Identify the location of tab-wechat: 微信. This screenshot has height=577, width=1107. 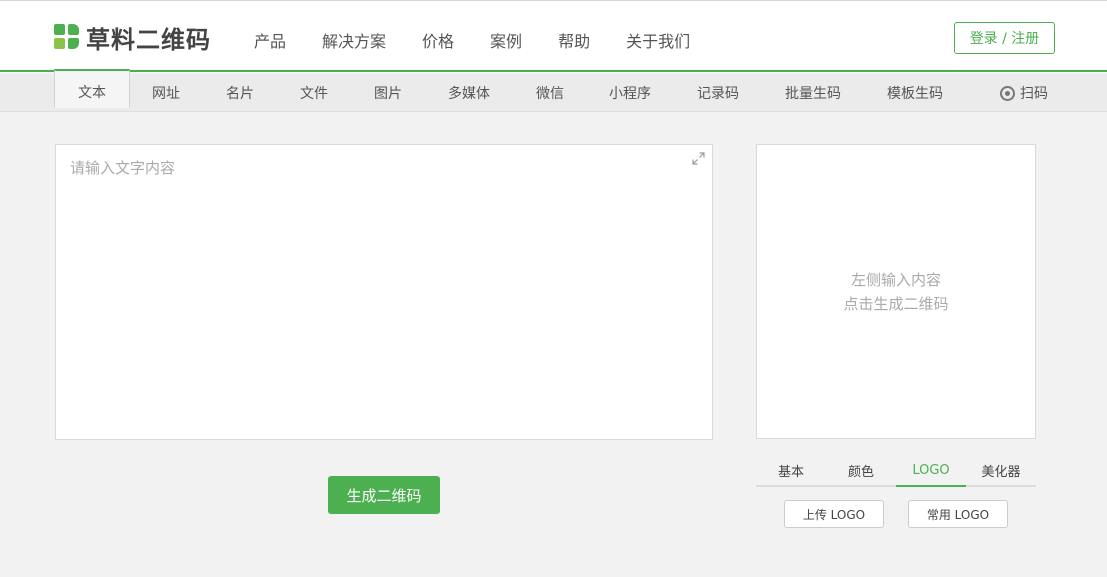
(550, 93).